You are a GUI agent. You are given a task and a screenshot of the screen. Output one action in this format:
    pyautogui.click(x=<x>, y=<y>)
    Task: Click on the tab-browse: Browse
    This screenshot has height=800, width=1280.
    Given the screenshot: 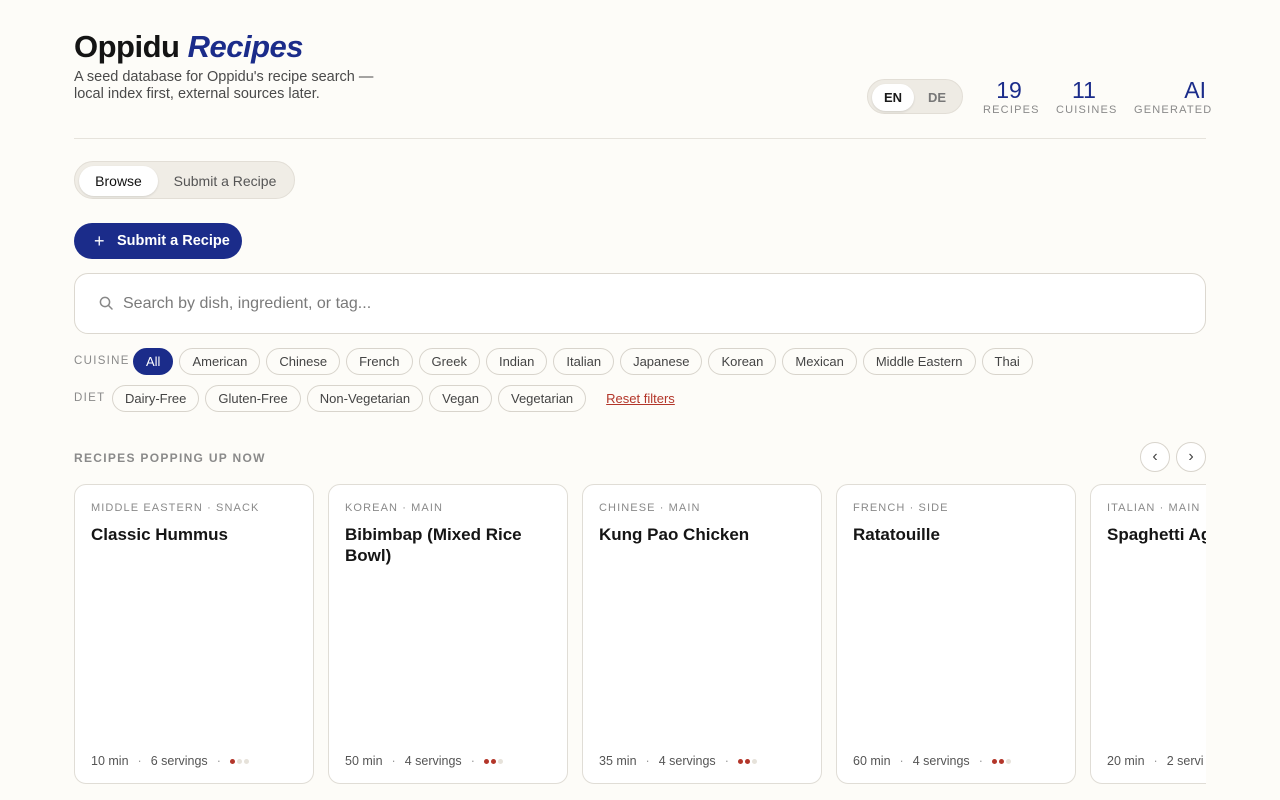 What is the action you would take?
    pyautogui.click(x=118, y=181)
    